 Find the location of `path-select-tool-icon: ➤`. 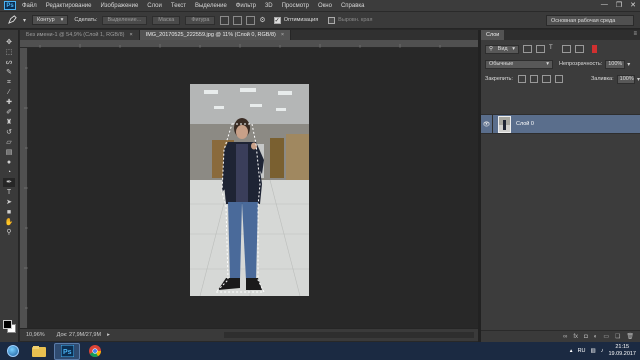

path-select-tool-icon: ➤ is located at coordinates (9, 202).